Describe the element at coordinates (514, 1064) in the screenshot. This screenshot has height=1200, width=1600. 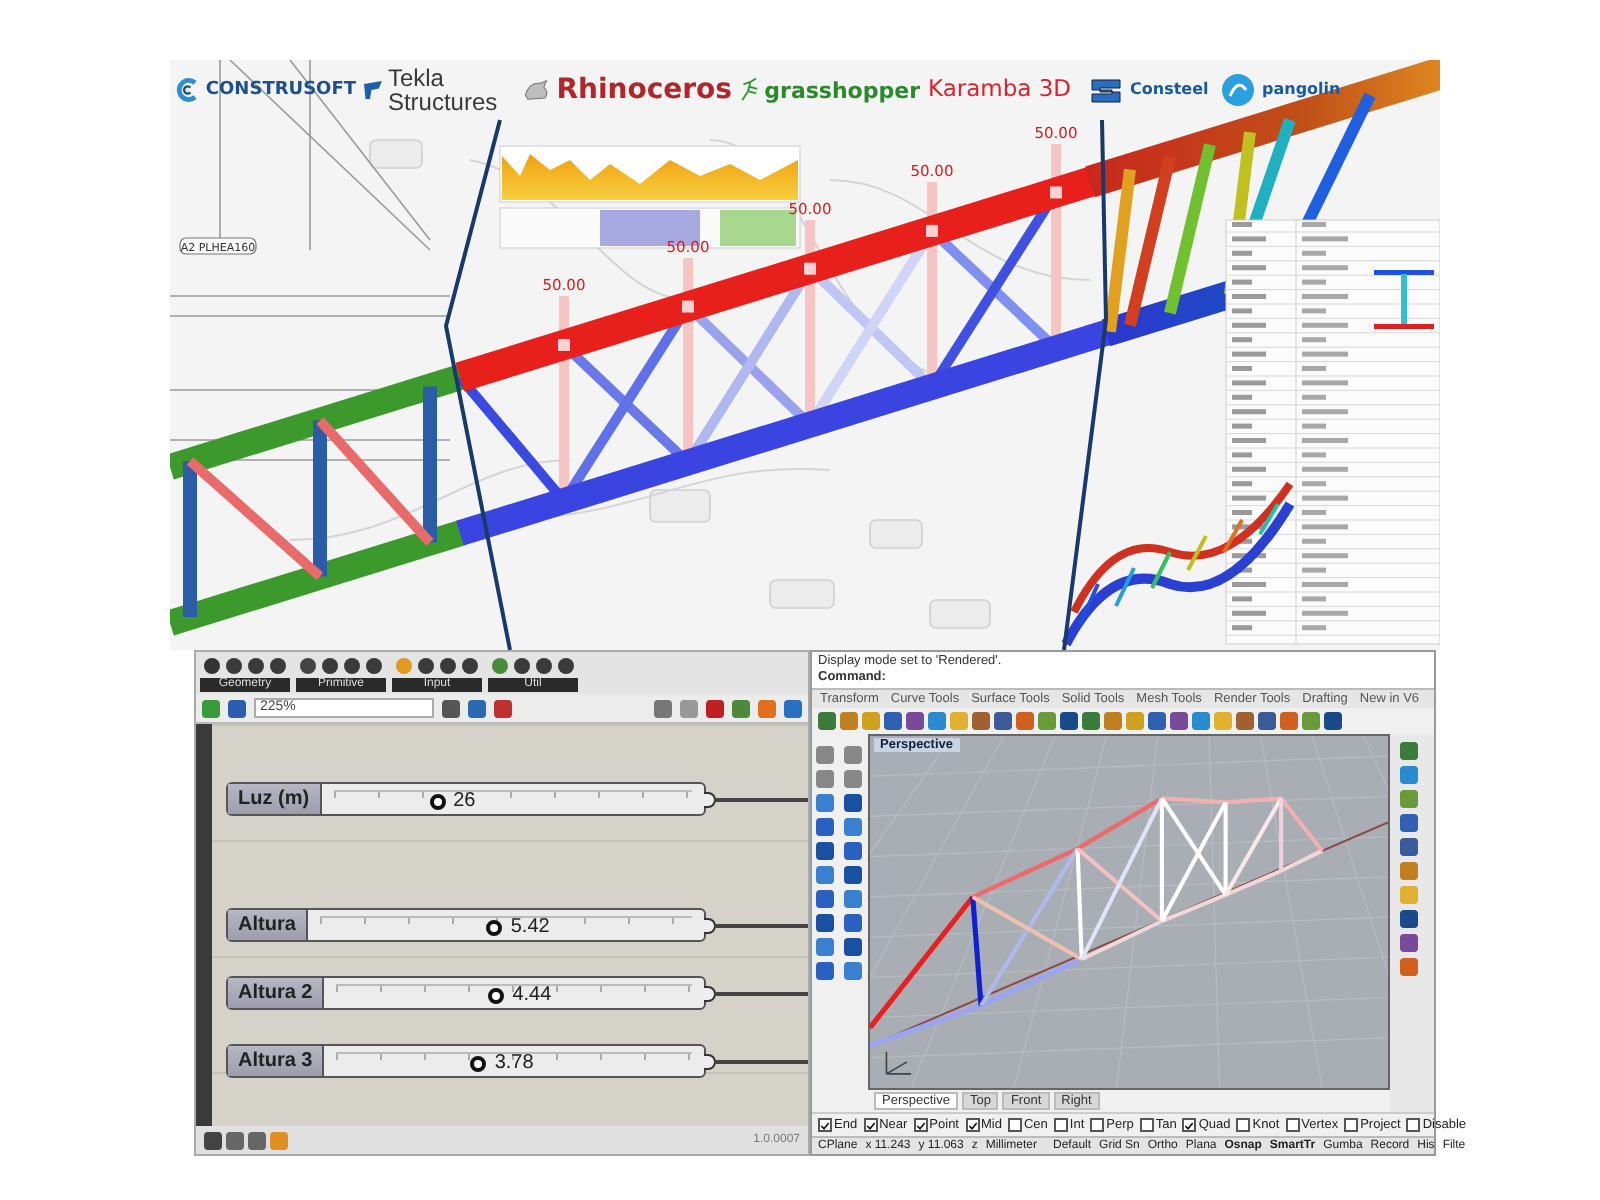
I see `slider-value: 3.78` at that location.